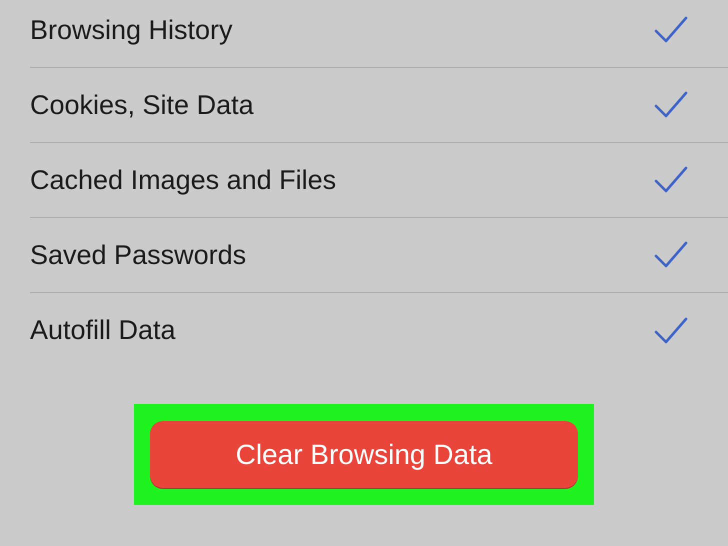 The image size is (728, 546). Describe the element at coordinates (139, 255) in the screenshot. I see `option-label: Saved Passwords` at that location.